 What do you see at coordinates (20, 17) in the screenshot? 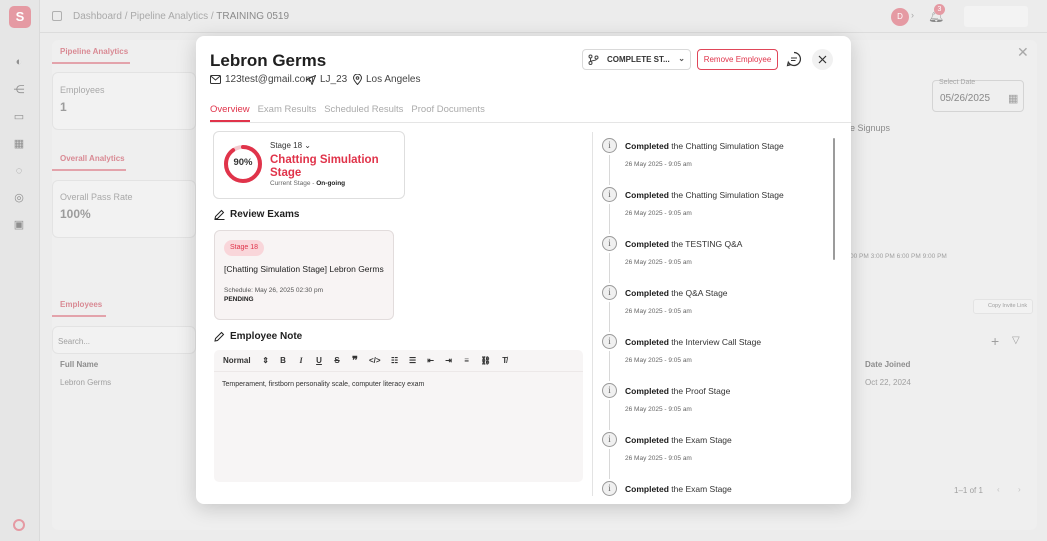
I see `app-logo: S` at bounding box center [20, 17].